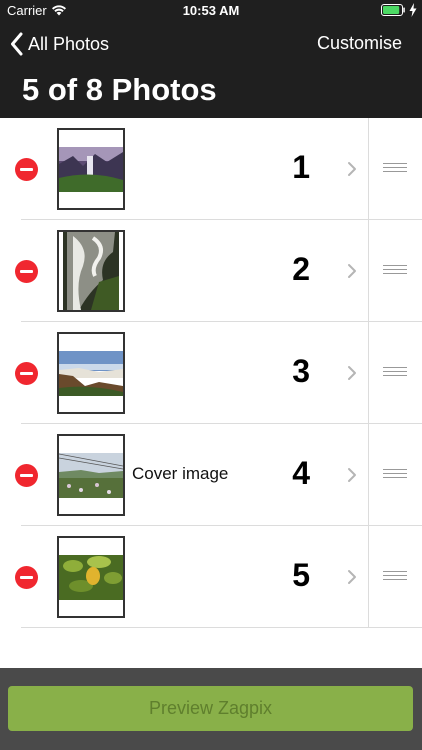  I want to click on back-button-label: All Photos, so click(69, 43).